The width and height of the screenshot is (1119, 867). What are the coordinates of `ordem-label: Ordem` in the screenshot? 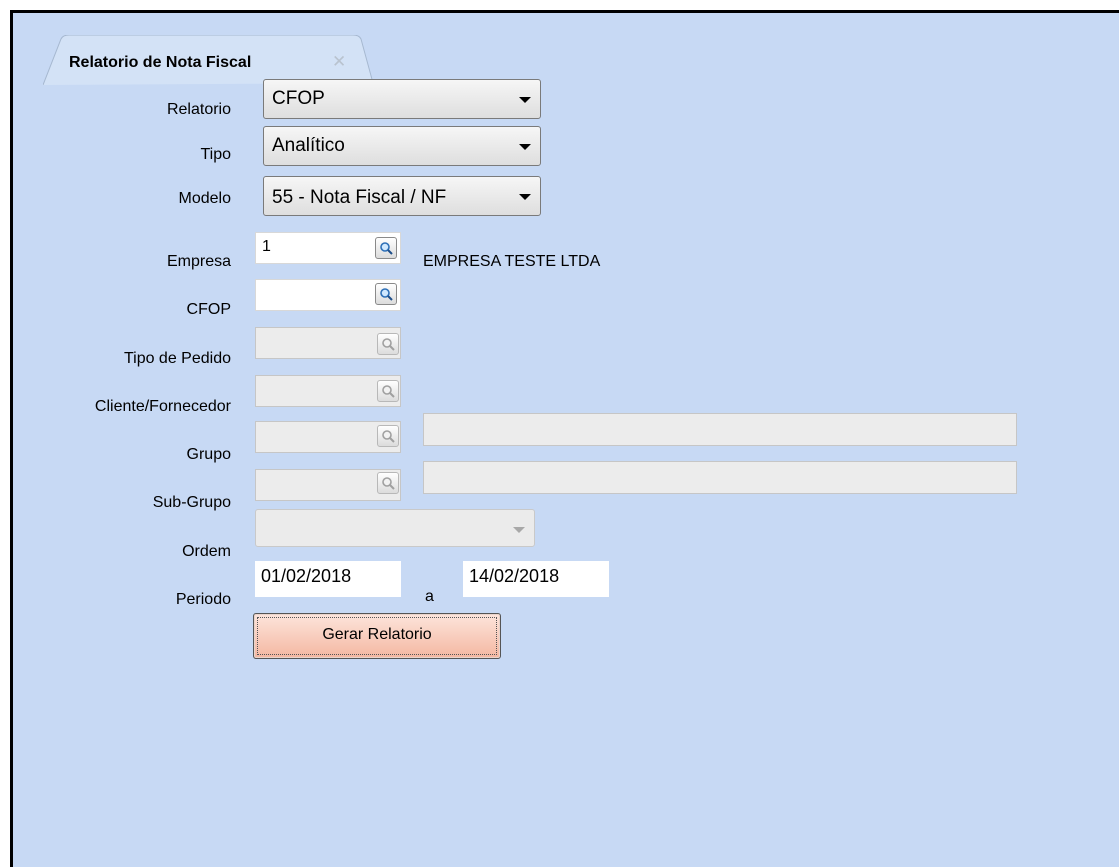 It's located at (206, 551).